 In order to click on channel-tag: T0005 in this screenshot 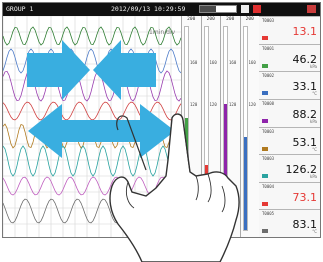, I will do `click(268, 214)`.